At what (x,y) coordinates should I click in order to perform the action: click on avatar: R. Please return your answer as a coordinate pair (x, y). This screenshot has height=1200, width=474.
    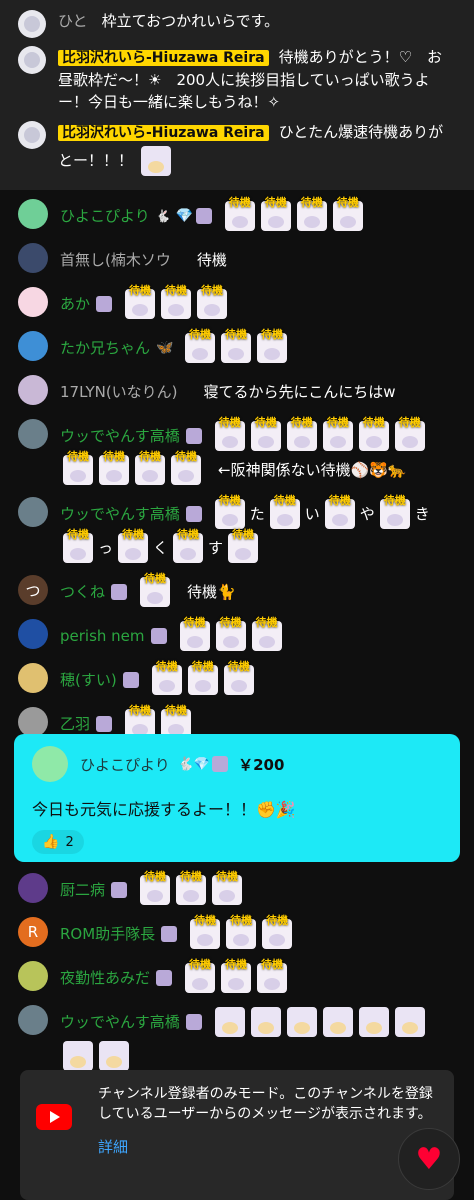
    Looking at the image, I should click on (33, 932).